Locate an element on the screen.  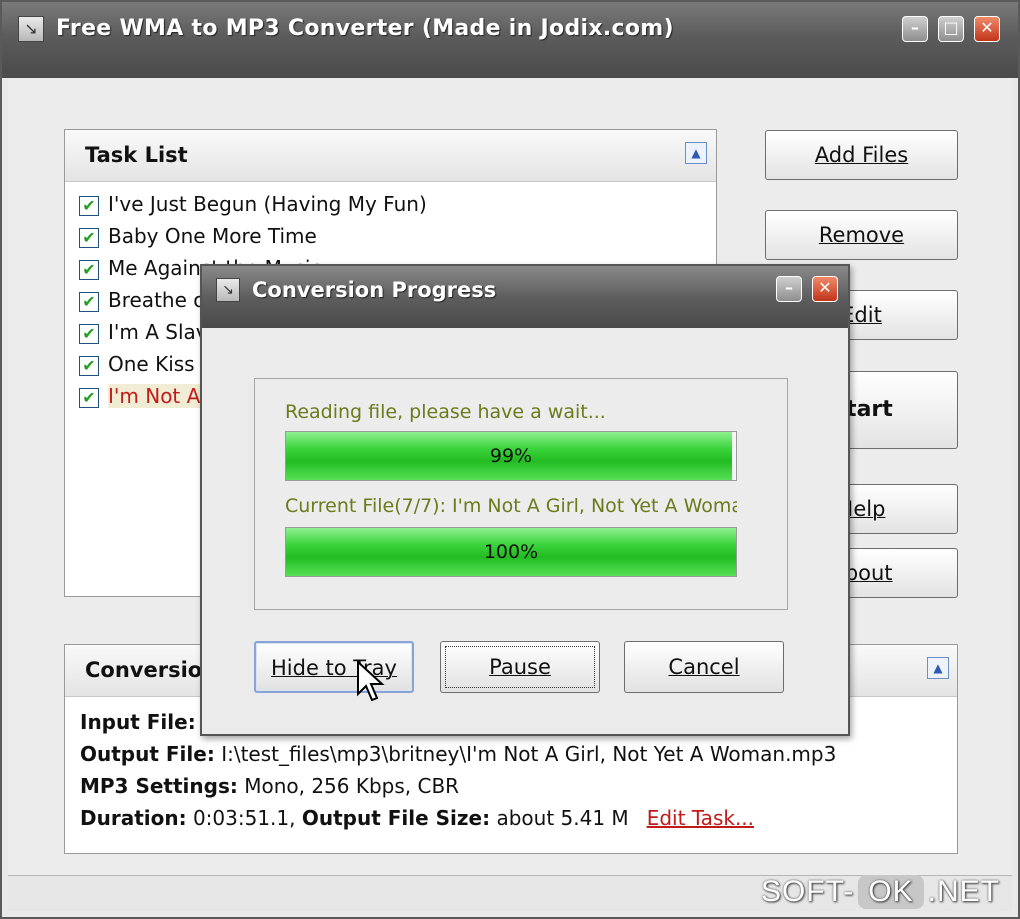
conversion-title: Conversion is located at coordinates (151, 670).